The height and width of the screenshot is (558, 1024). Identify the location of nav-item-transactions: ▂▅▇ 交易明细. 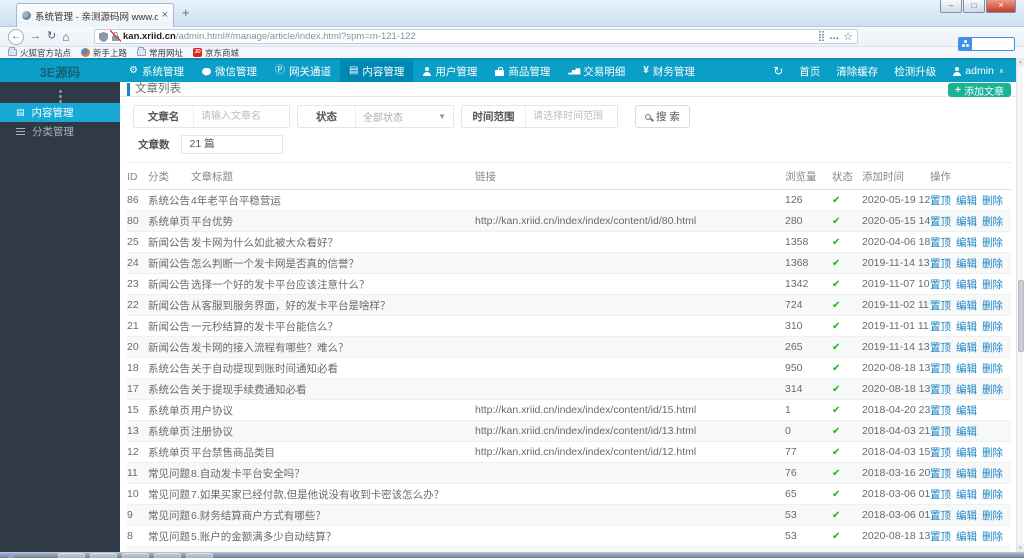
(596, 71).